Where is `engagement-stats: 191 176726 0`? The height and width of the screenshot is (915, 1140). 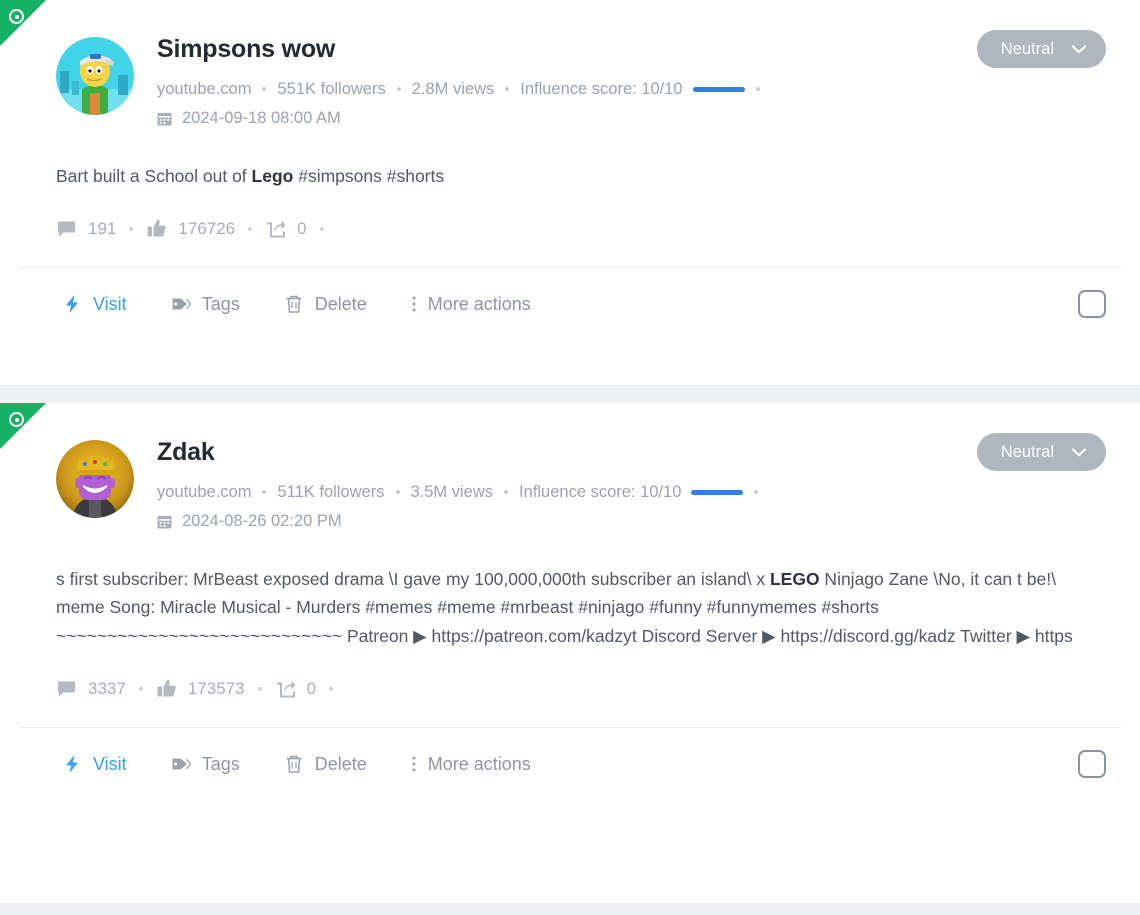
engagement-stats: 191 176726 0 is located at coordinates (570, 228).